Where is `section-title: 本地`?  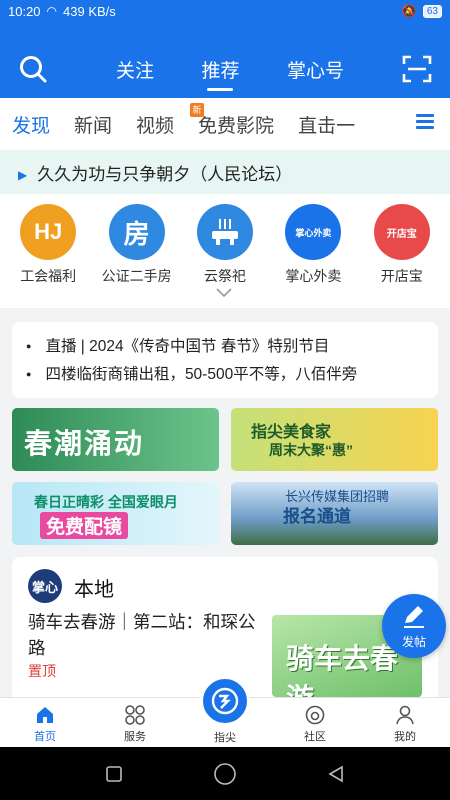
section-title: 本地 is located at coordinates (94, 590).